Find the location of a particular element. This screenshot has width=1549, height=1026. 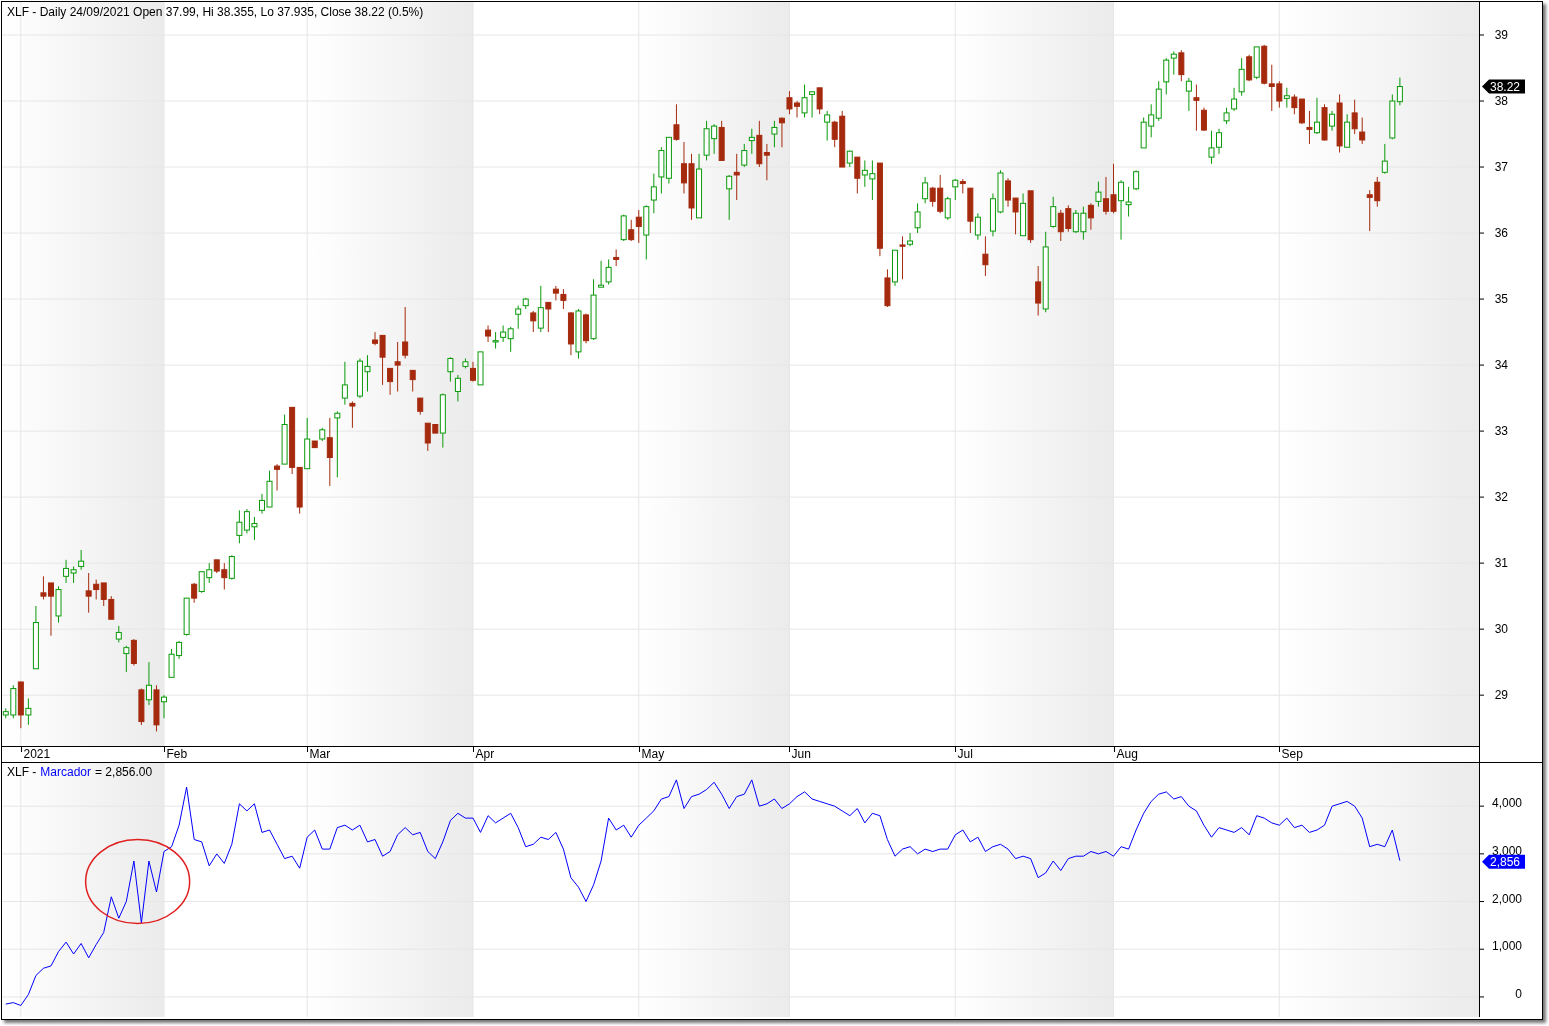

indicator-axis-label: 0 is located at coordinates (1518, 993).